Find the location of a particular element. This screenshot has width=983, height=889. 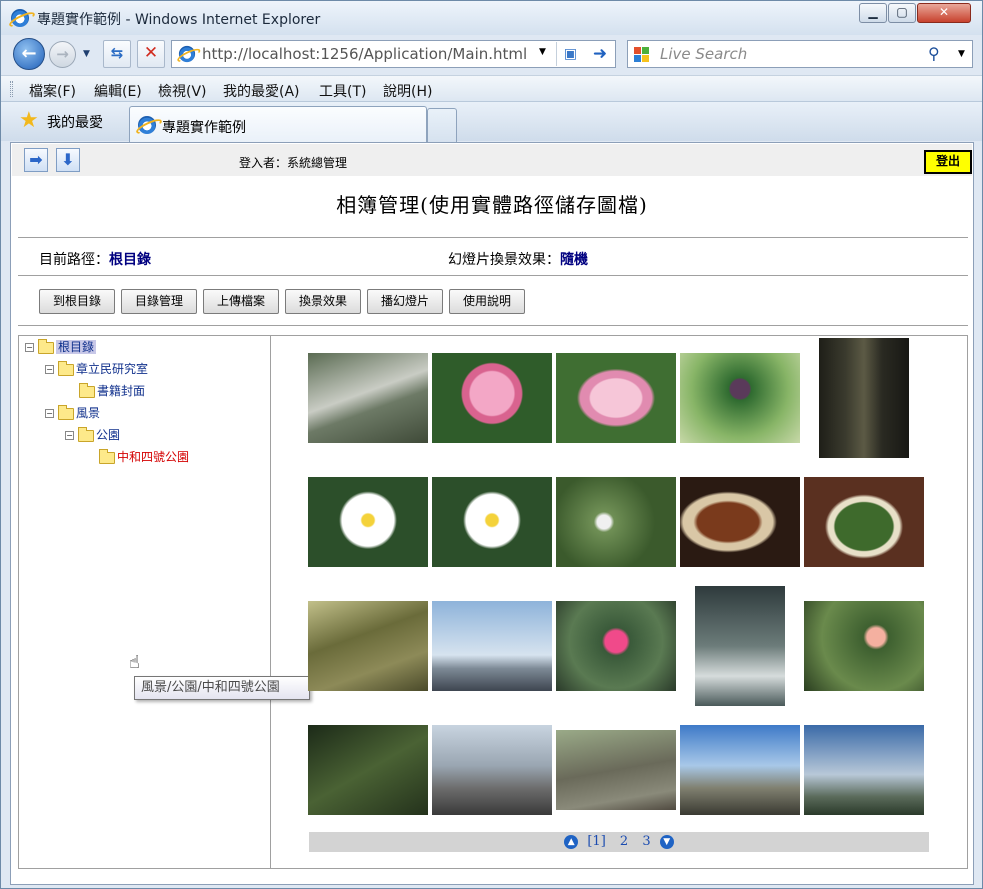

tab-bar: ★ 我的最愛 專題實作範例 is located at coordinates (491, 121).